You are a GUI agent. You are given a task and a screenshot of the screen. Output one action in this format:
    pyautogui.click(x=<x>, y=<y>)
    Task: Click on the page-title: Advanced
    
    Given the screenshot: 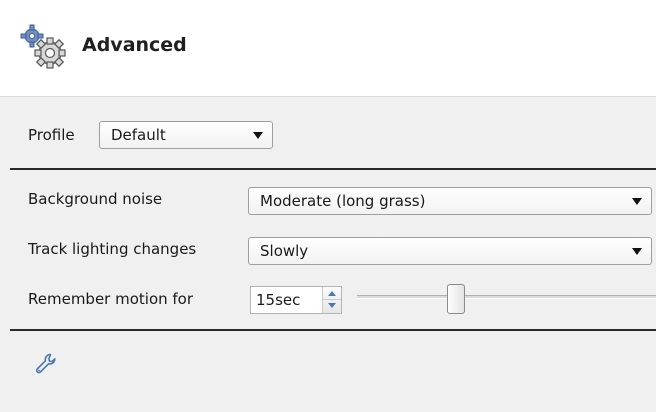 What is the action you would take?
    pyautogui.click(x=134, y=45)
    